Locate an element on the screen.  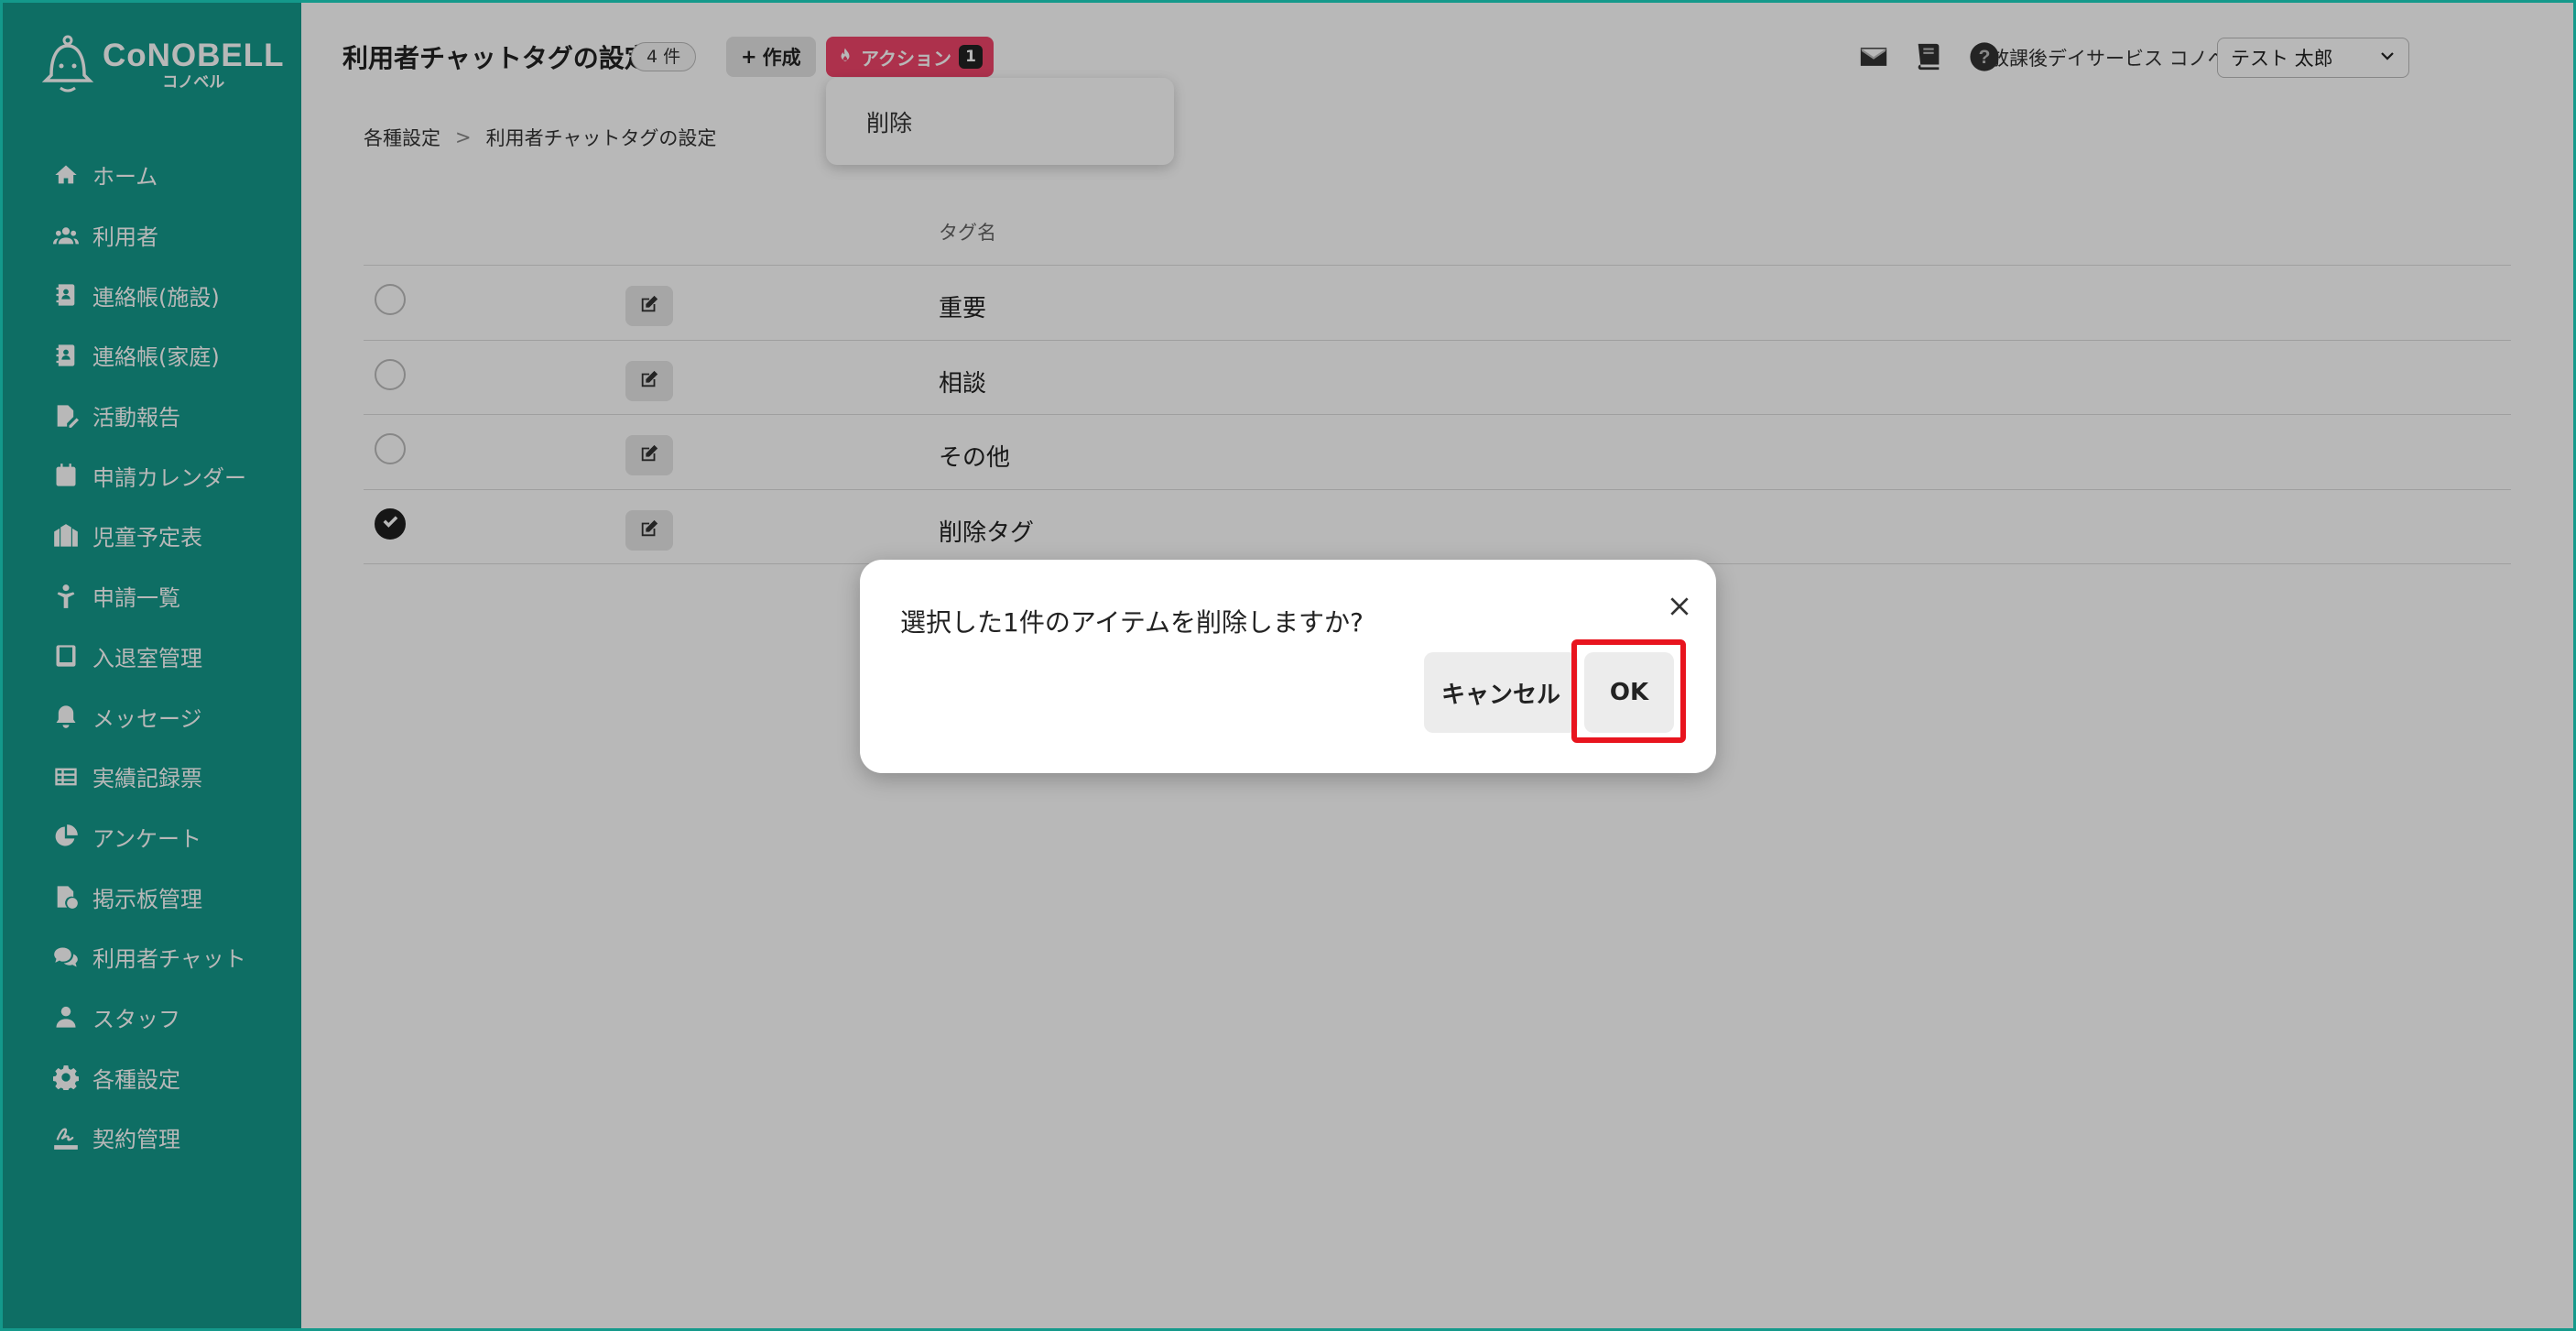
confirm-dialog: 選択した1件のアイテムを削除しますか? キャンセル OK is located at coordinates (1288, 667).